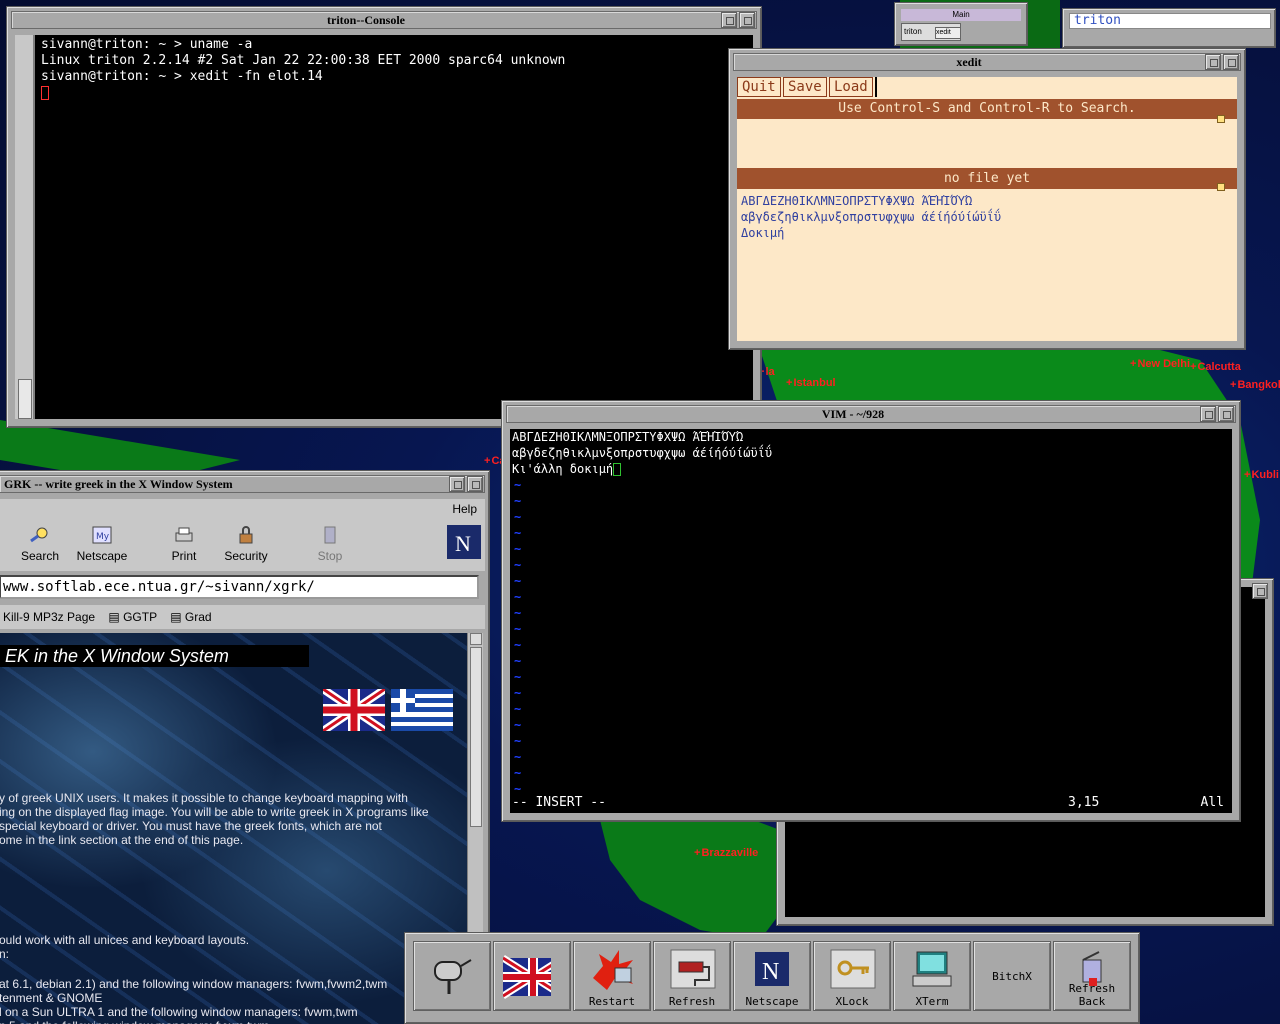 The width and height of the screenshot is (1280, 1024). Describe the element at coordinates (932, 1001) in the screenshot. I see `button-label: XTerm` at that location.